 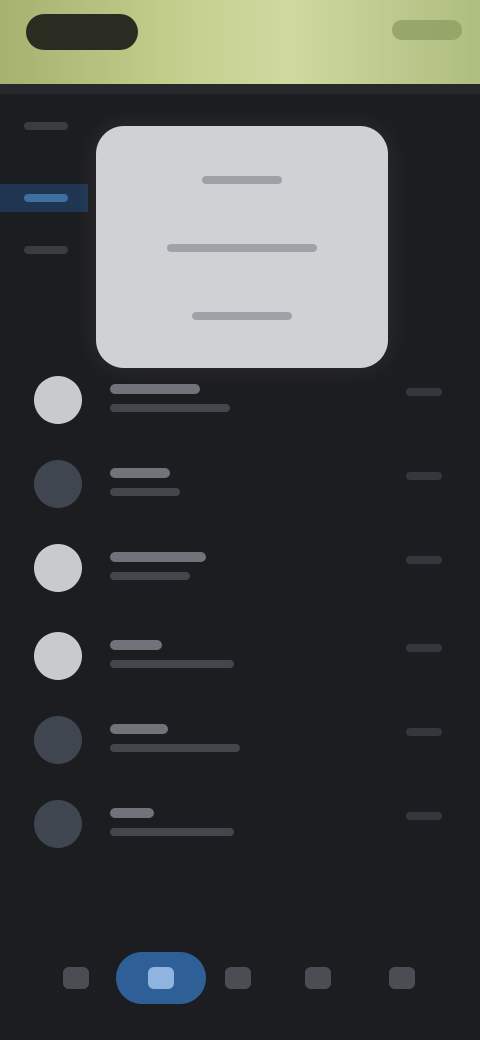 What do you see at coordinates (240, 42) in the screenshot?
I see `status-bar` at bounding box center [240, 42].